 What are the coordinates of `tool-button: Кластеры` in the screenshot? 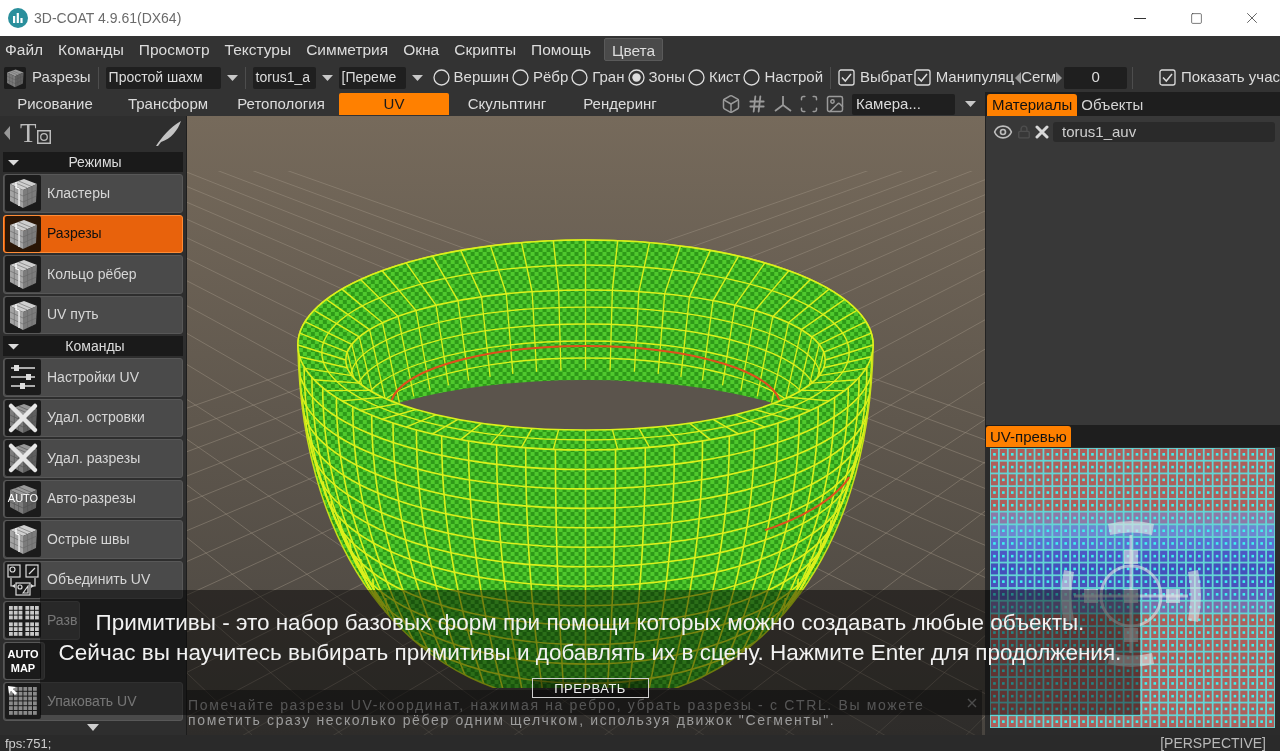 It's located at (93, 193).